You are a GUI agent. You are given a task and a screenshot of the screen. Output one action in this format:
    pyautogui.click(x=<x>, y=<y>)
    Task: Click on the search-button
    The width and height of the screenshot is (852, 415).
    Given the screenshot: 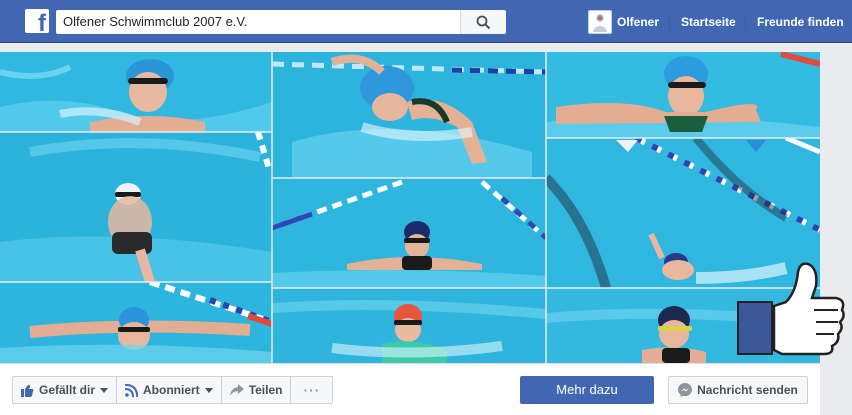 What is the action you would take?
    pyautogui.click(x=483, y=22)
    